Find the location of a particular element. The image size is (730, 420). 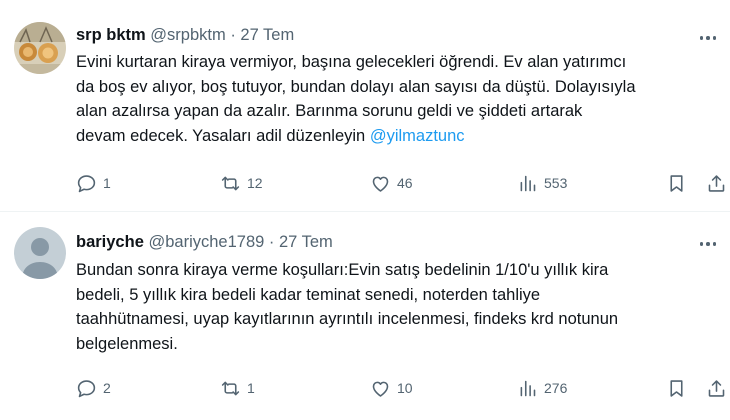

like-button: 10 is located at coordinates (391, 388).